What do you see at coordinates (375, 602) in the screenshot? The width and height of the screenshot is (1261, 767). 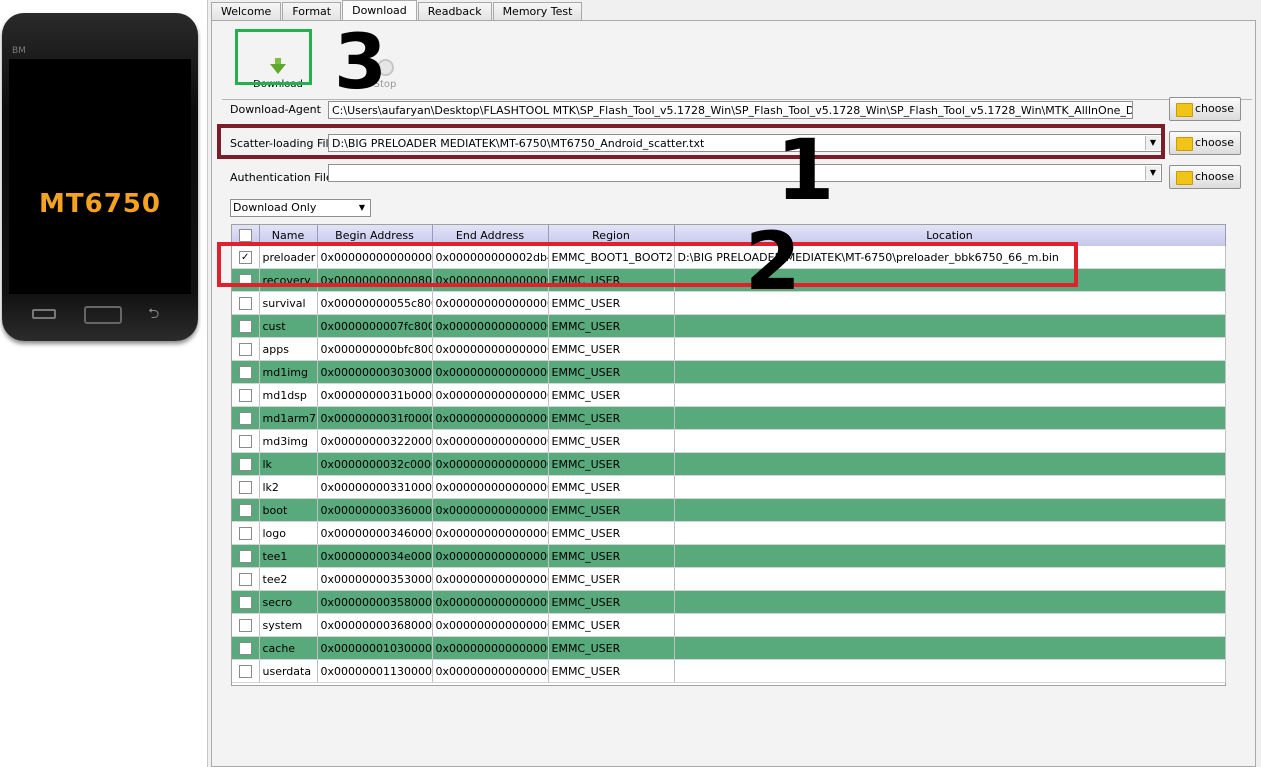 I see `begin-address: 0x0000000035800000` at bounding box center [375, 602].